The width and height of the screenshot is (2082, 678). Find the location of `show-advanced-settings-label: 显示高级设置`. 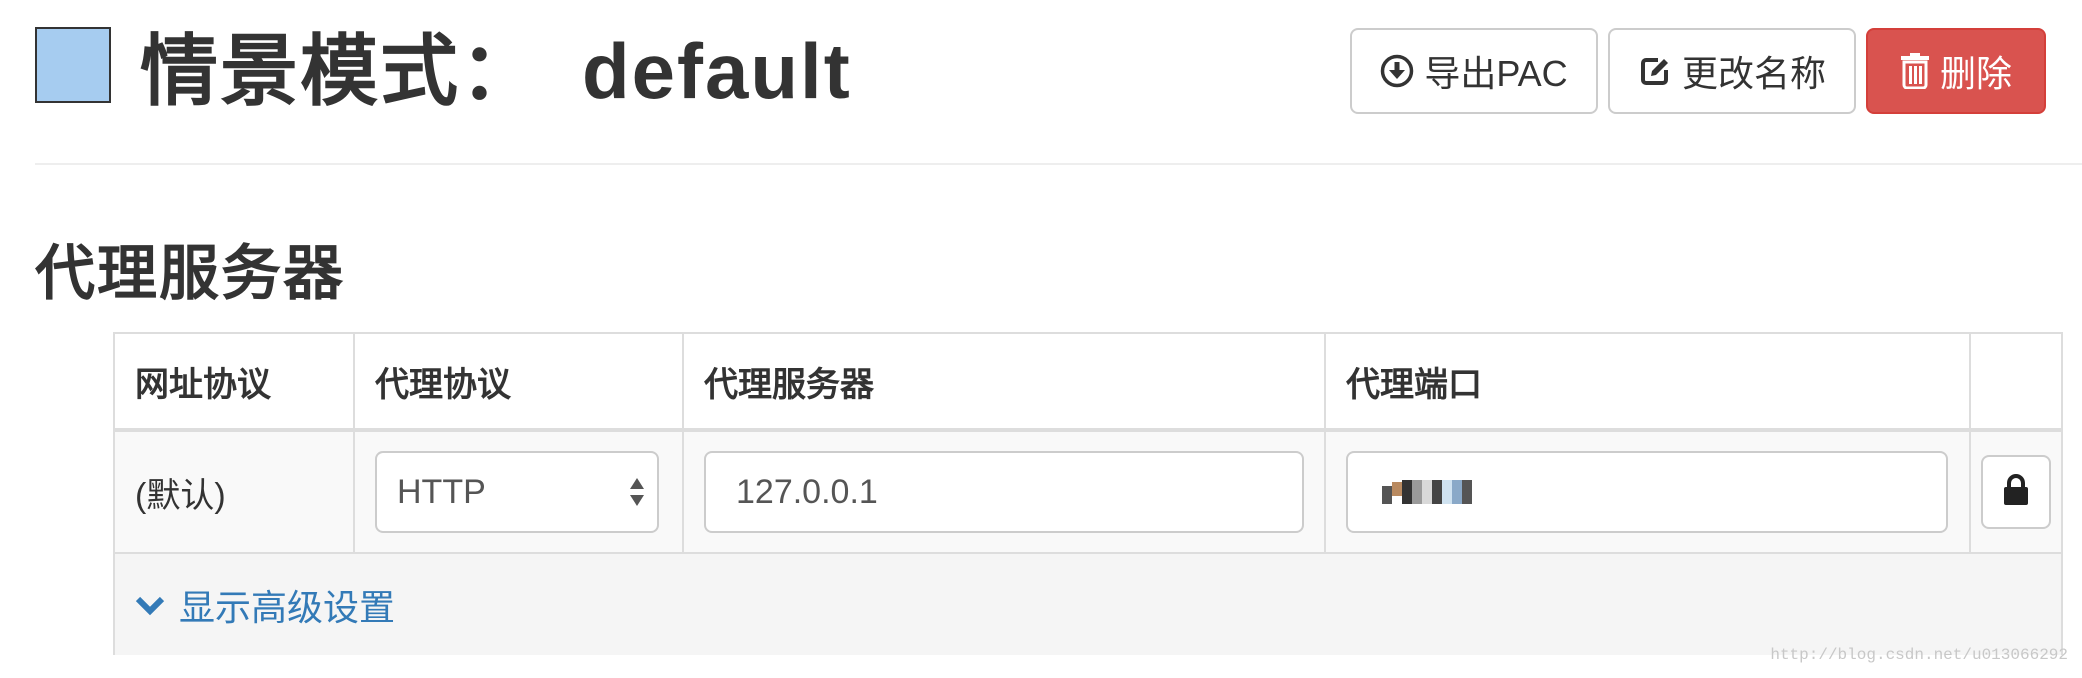

show-advanced-settings-label: 显示高级设置 is located at coordinates (287, 607).